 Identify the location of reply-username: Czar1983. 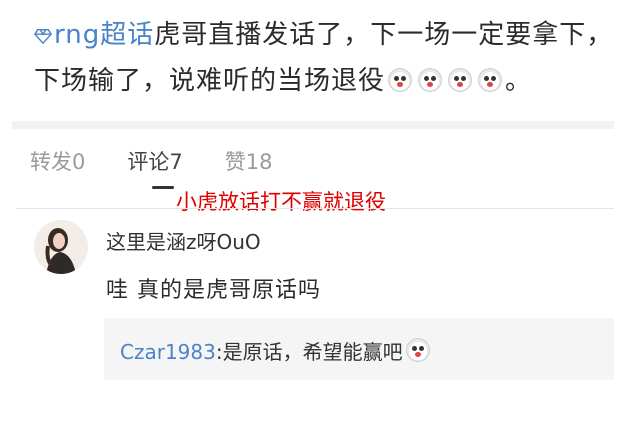
(168, 352).